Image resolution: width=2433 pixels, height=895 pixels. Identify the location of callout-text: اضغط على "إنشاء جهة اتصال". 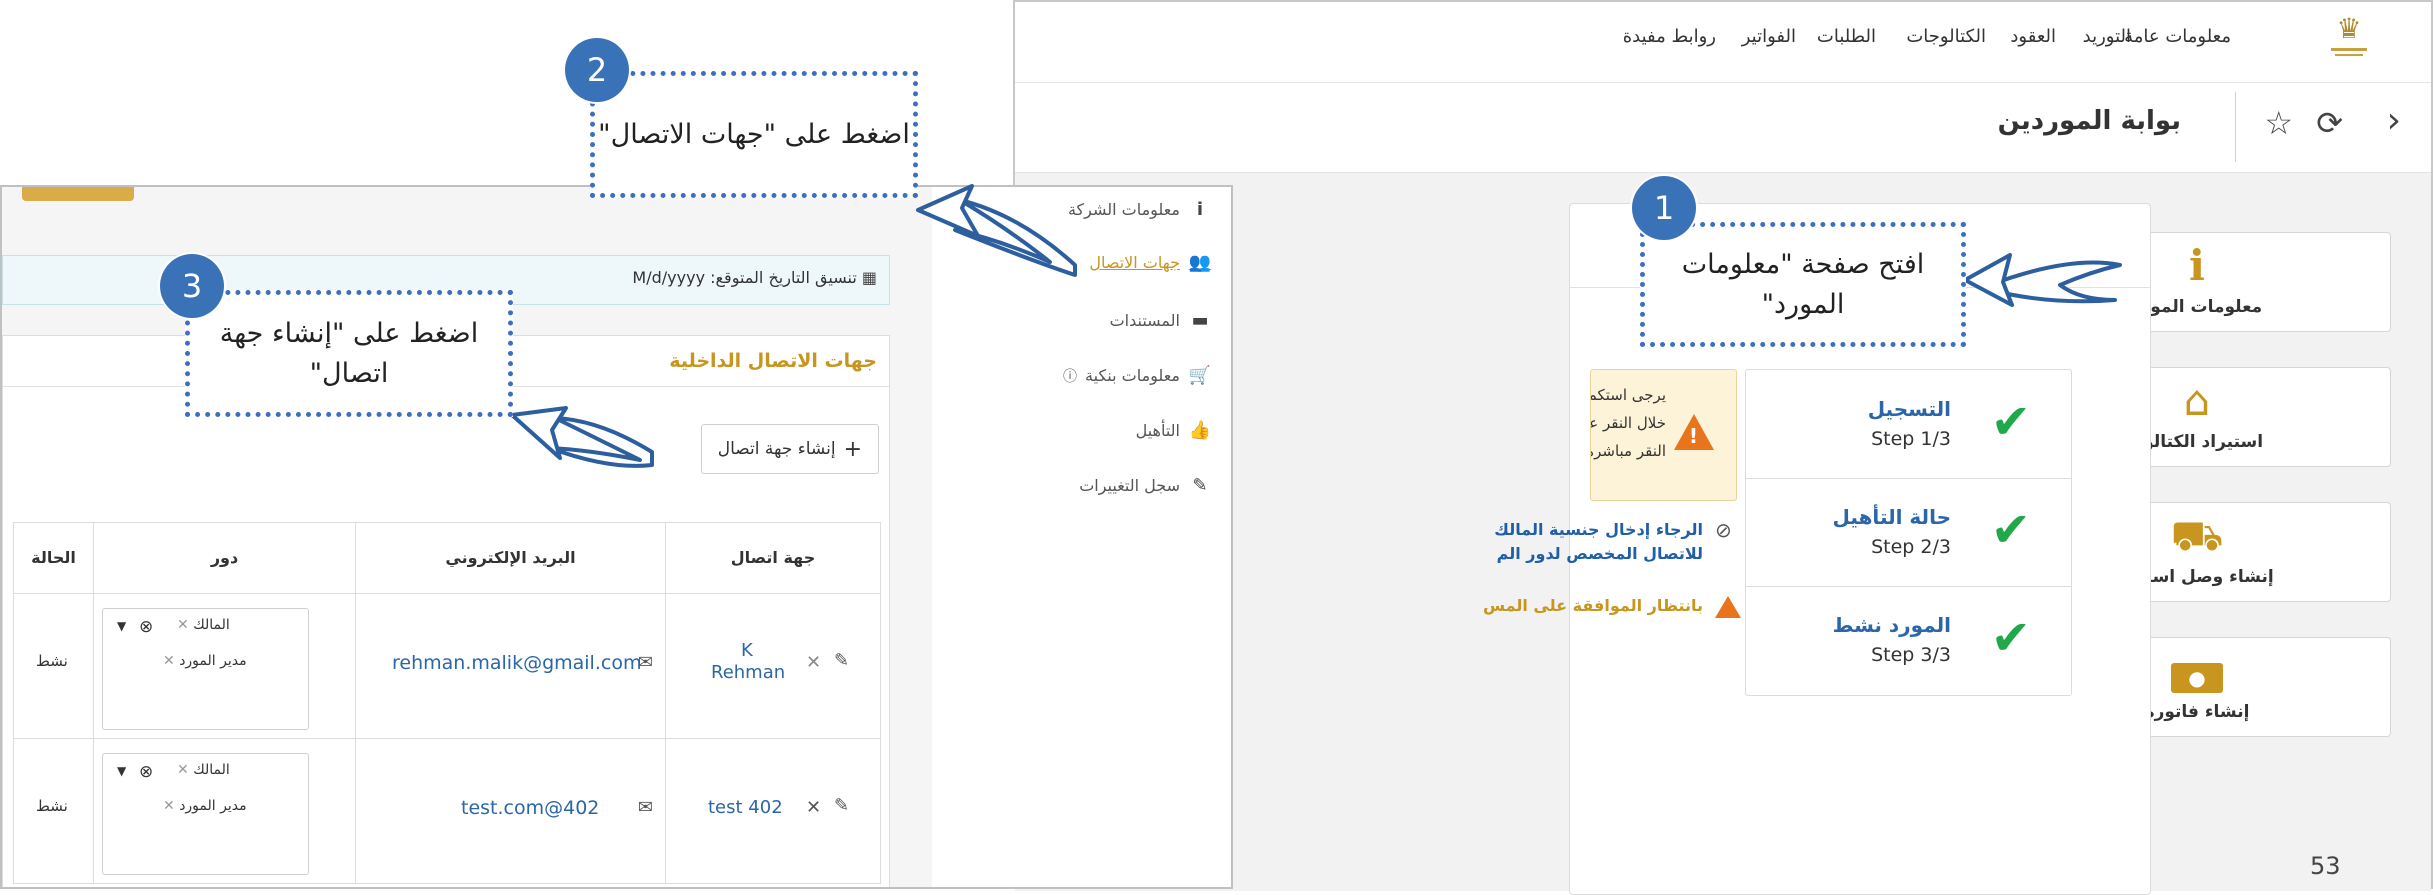
(349, 353).